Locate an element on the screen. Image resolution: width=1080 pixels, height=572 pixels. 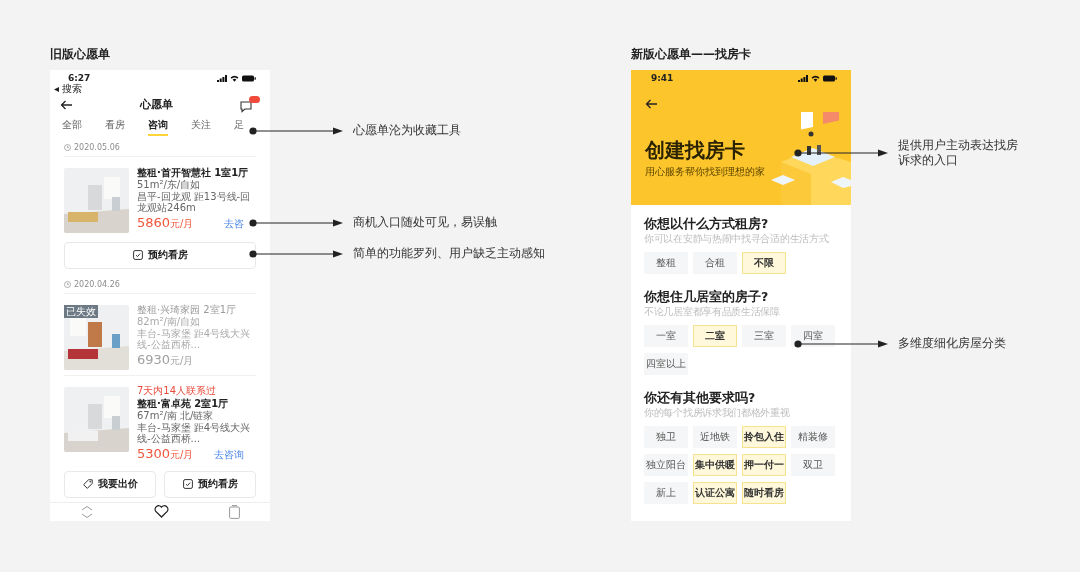
listing-price: 5860元/月 is located at coordinates (165, 222).